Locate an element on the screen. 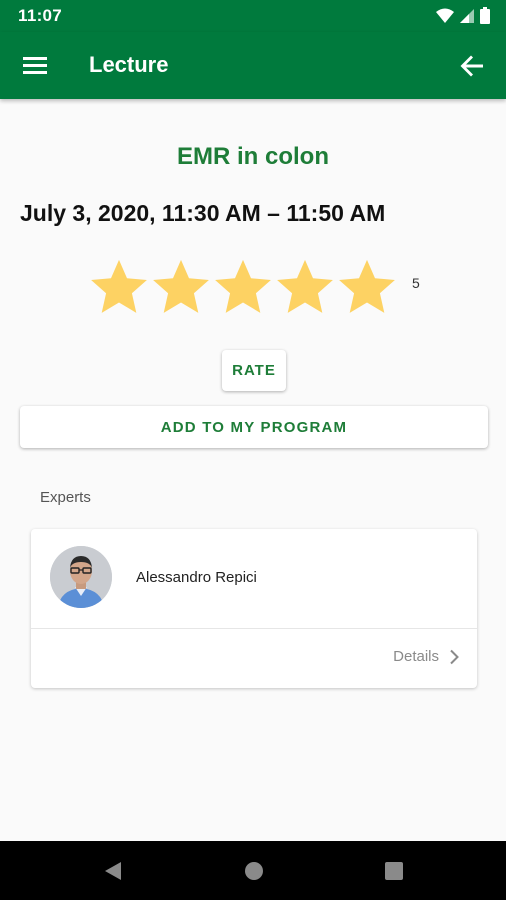 Image resolution: width=506 pixels, height=900 pixels. nav-home-icon is located at coordinates (254, 871).